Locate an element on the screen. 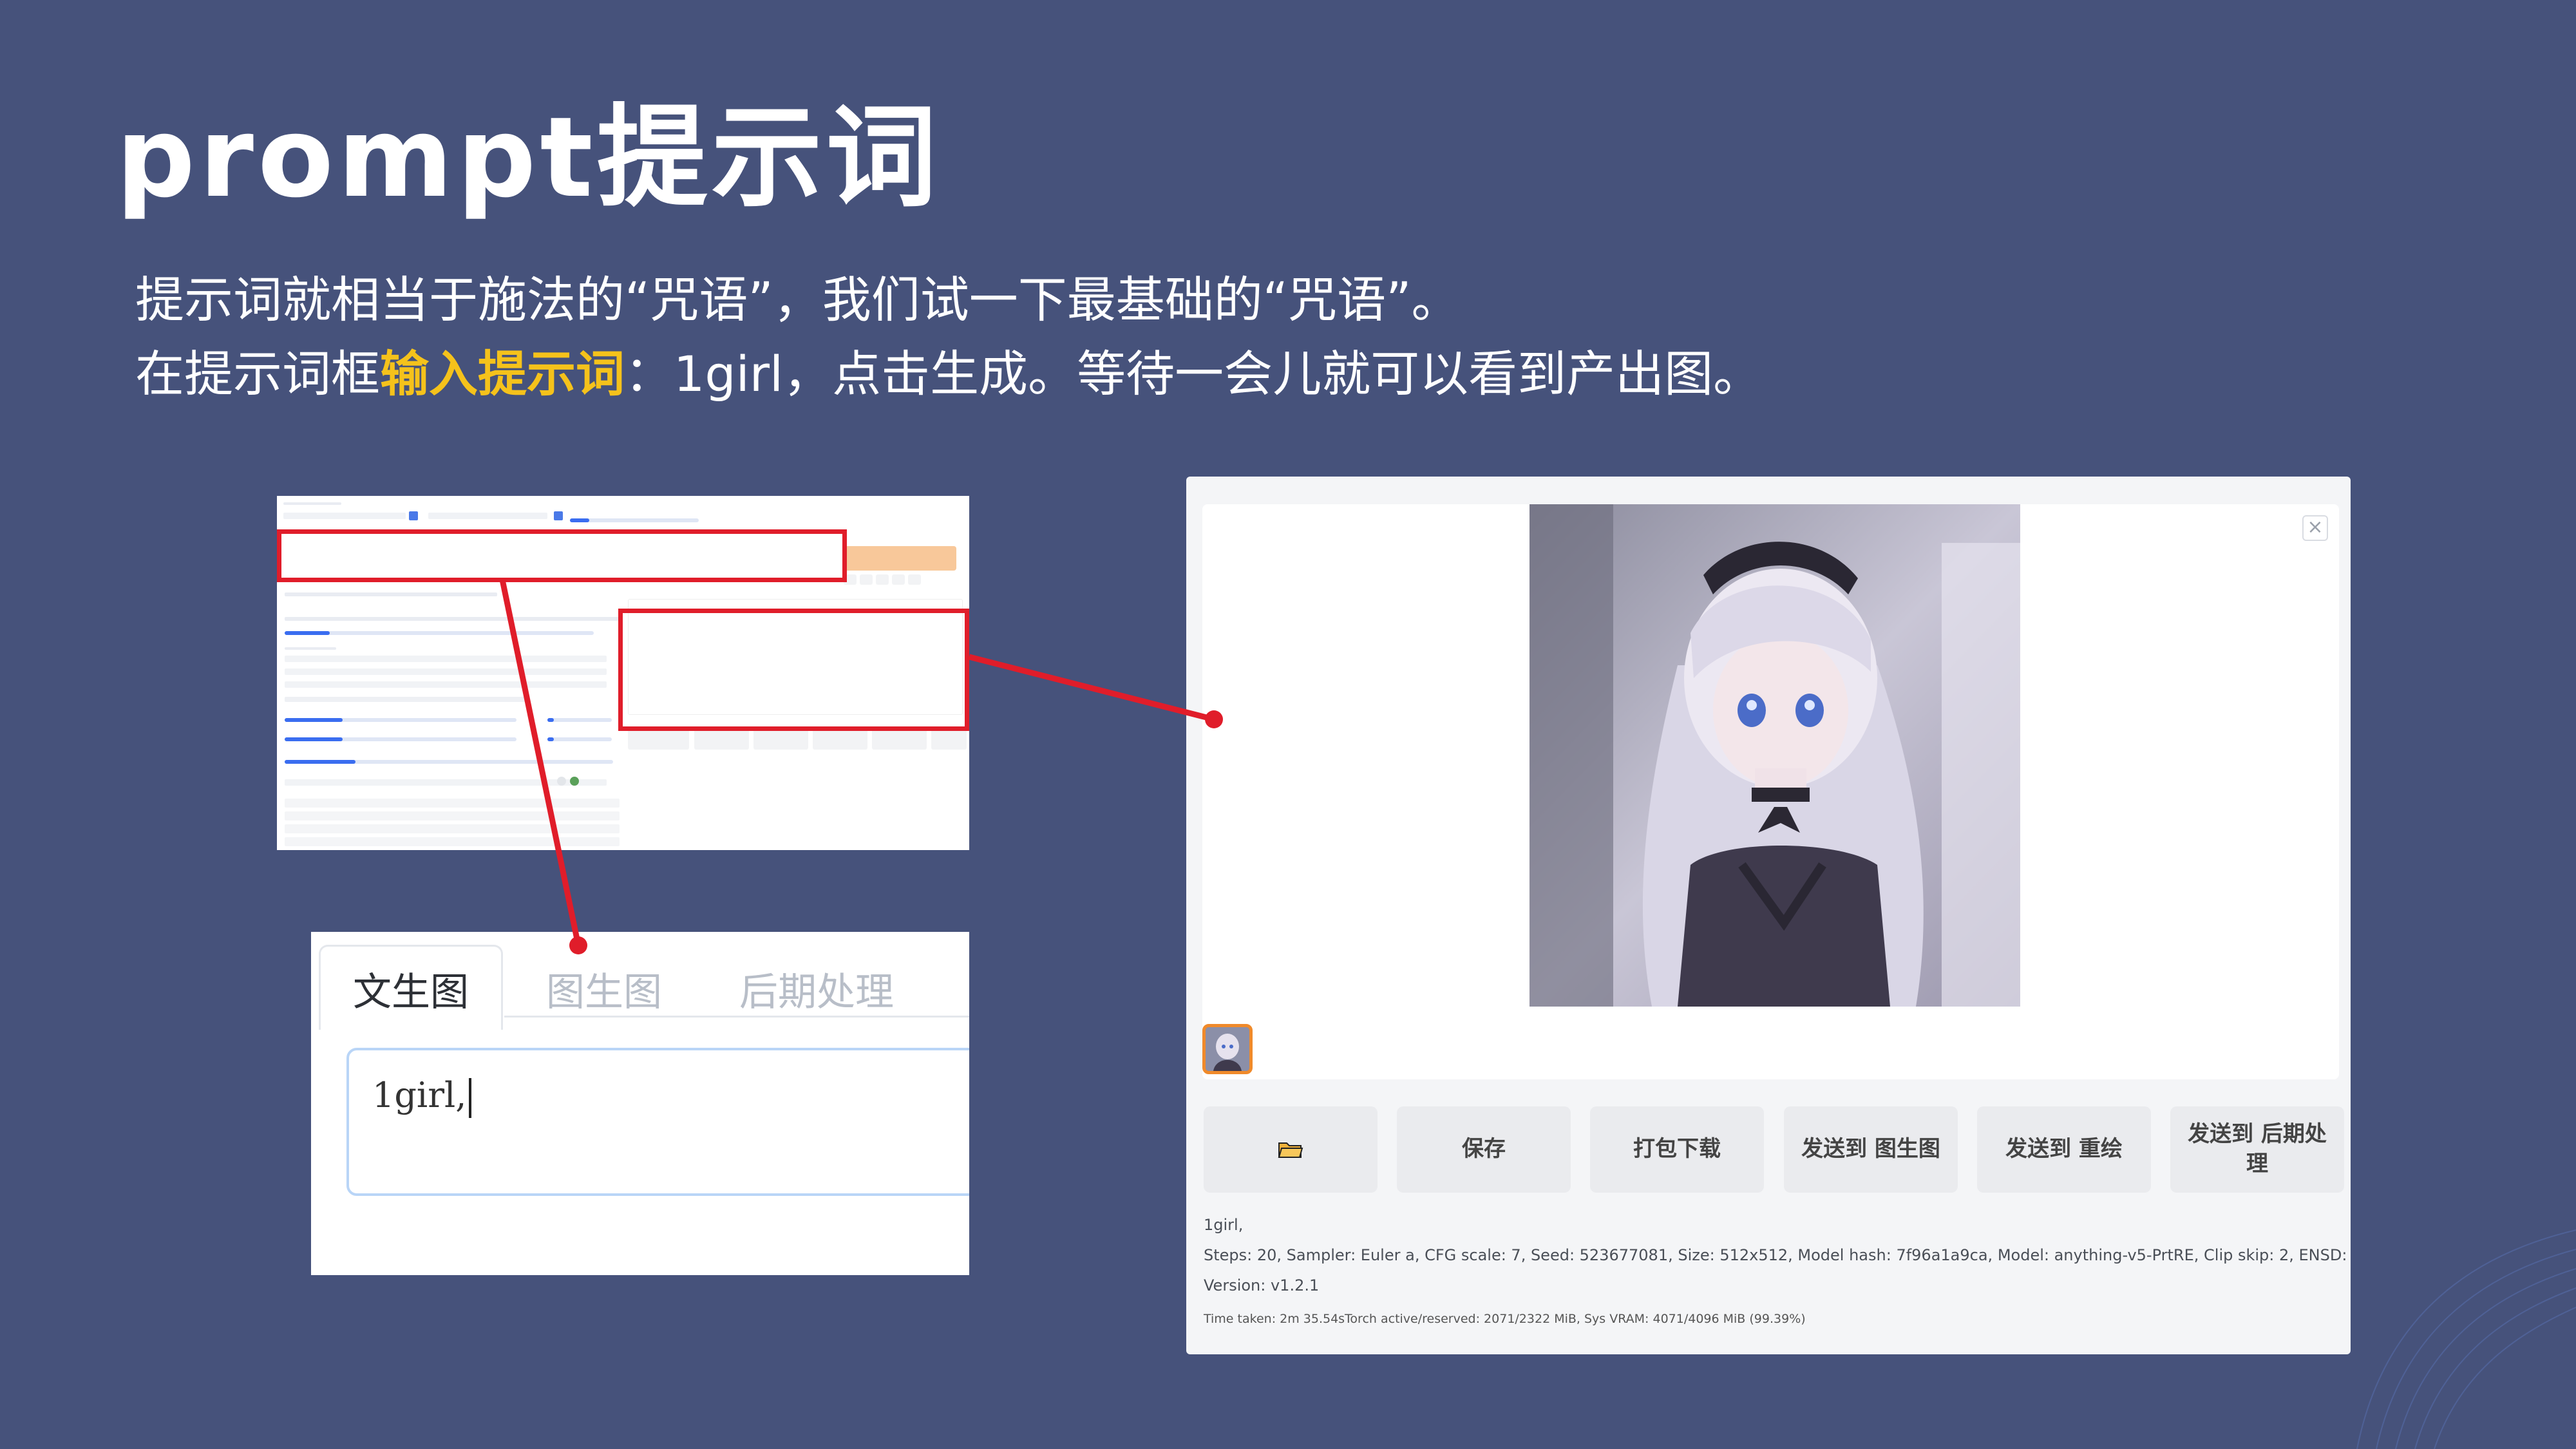 Image resolution: width=2576 pixels, height=1449 pixels. decorative-swirl is located at coordinates (2466, 1339).